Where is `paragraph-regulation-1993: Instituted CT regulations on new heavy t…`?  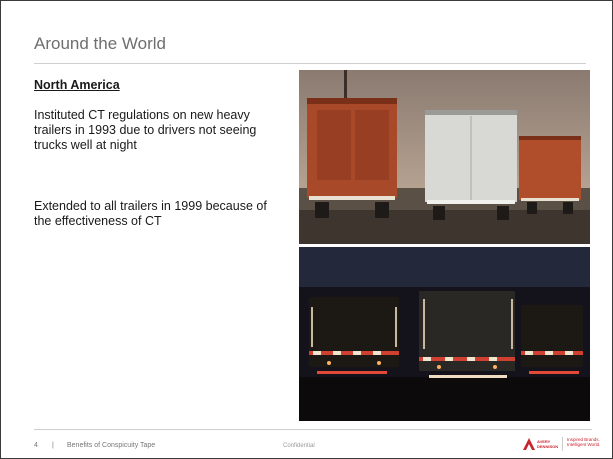 paragraph-regulation-1993: Instituted CT regulations on new heavy t… is located at coordinates (145, 130).